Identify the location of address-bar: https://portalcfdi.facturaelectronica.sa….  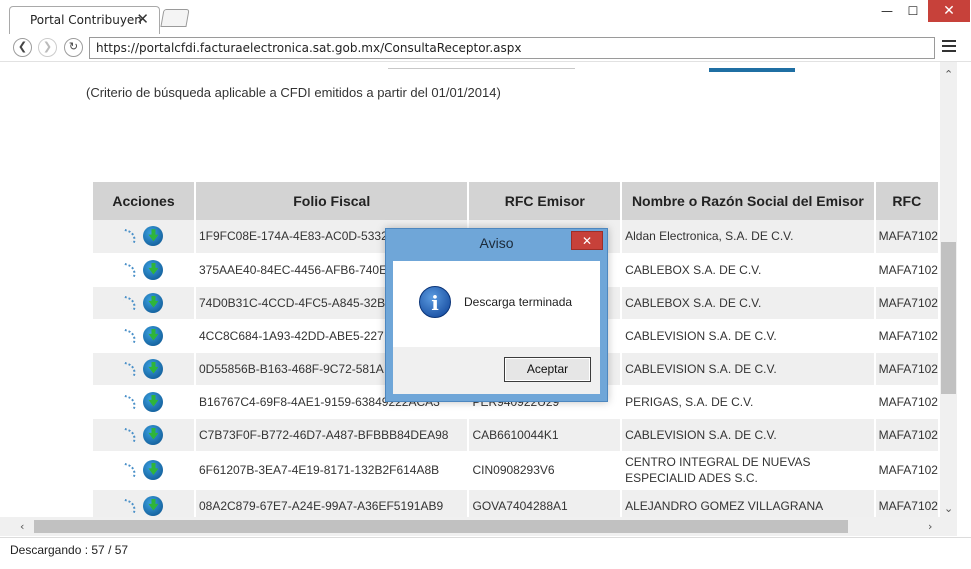
(512, 48).